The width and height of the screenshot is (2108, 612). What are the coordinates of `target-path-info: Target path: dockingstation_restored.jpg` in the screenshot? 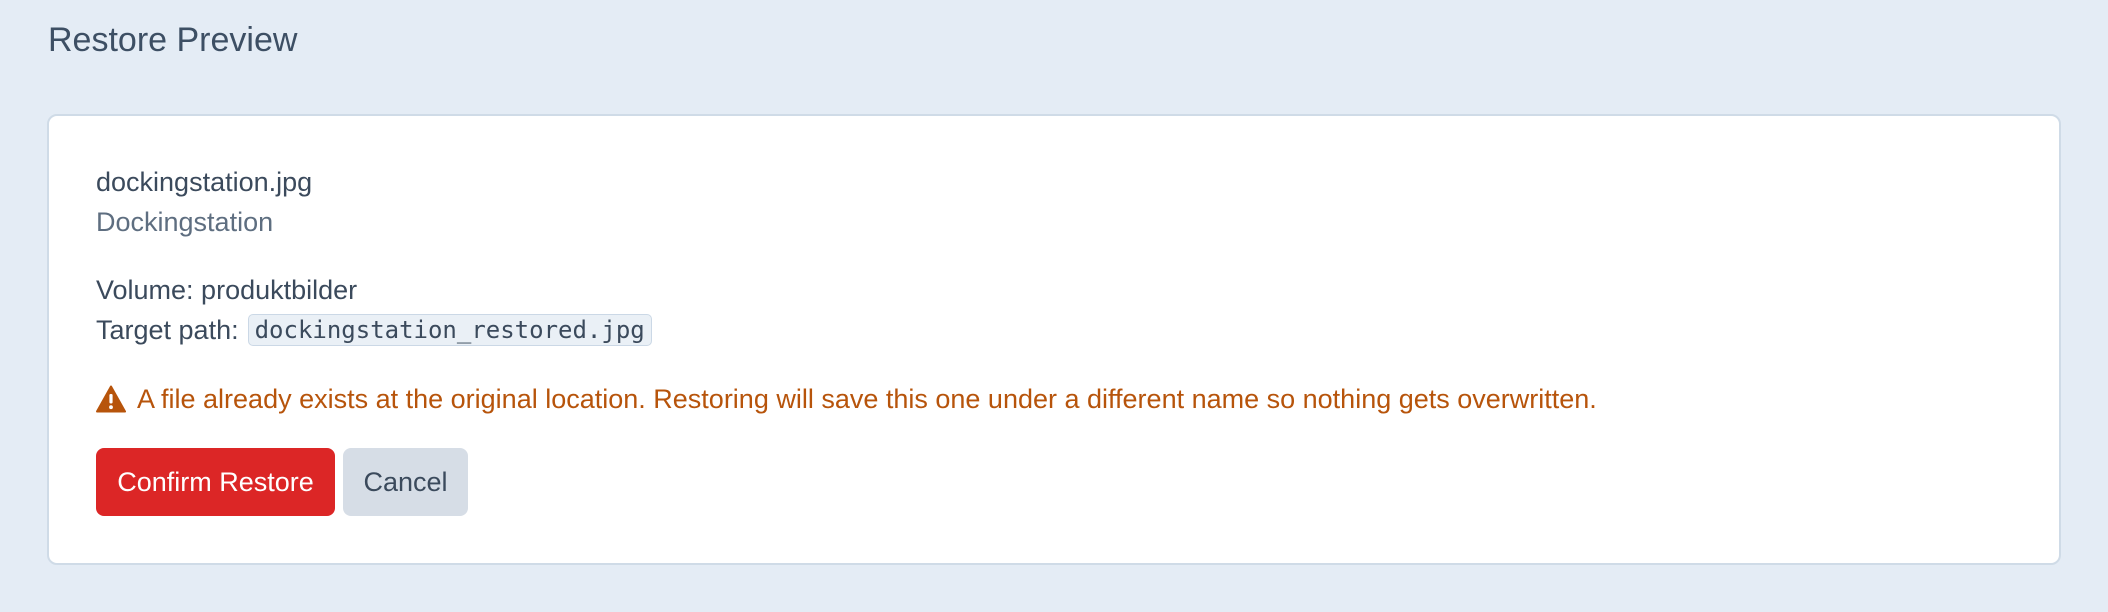 It's located at (374, 330).